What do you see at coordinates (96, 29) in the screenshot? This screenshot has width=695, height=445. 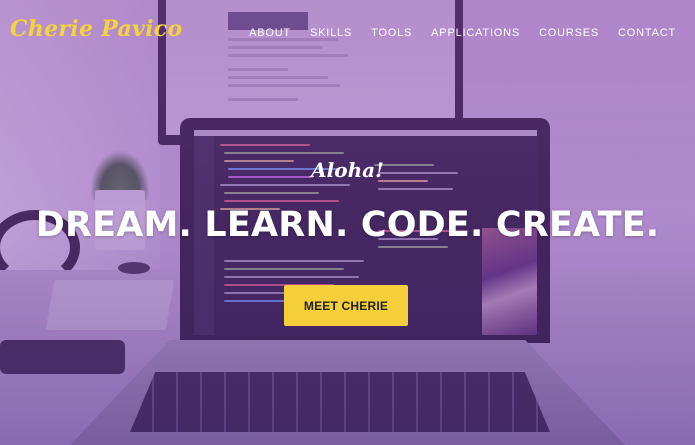 I see `site-logo: Cherie Pavico` at bounding box center [96, 29].